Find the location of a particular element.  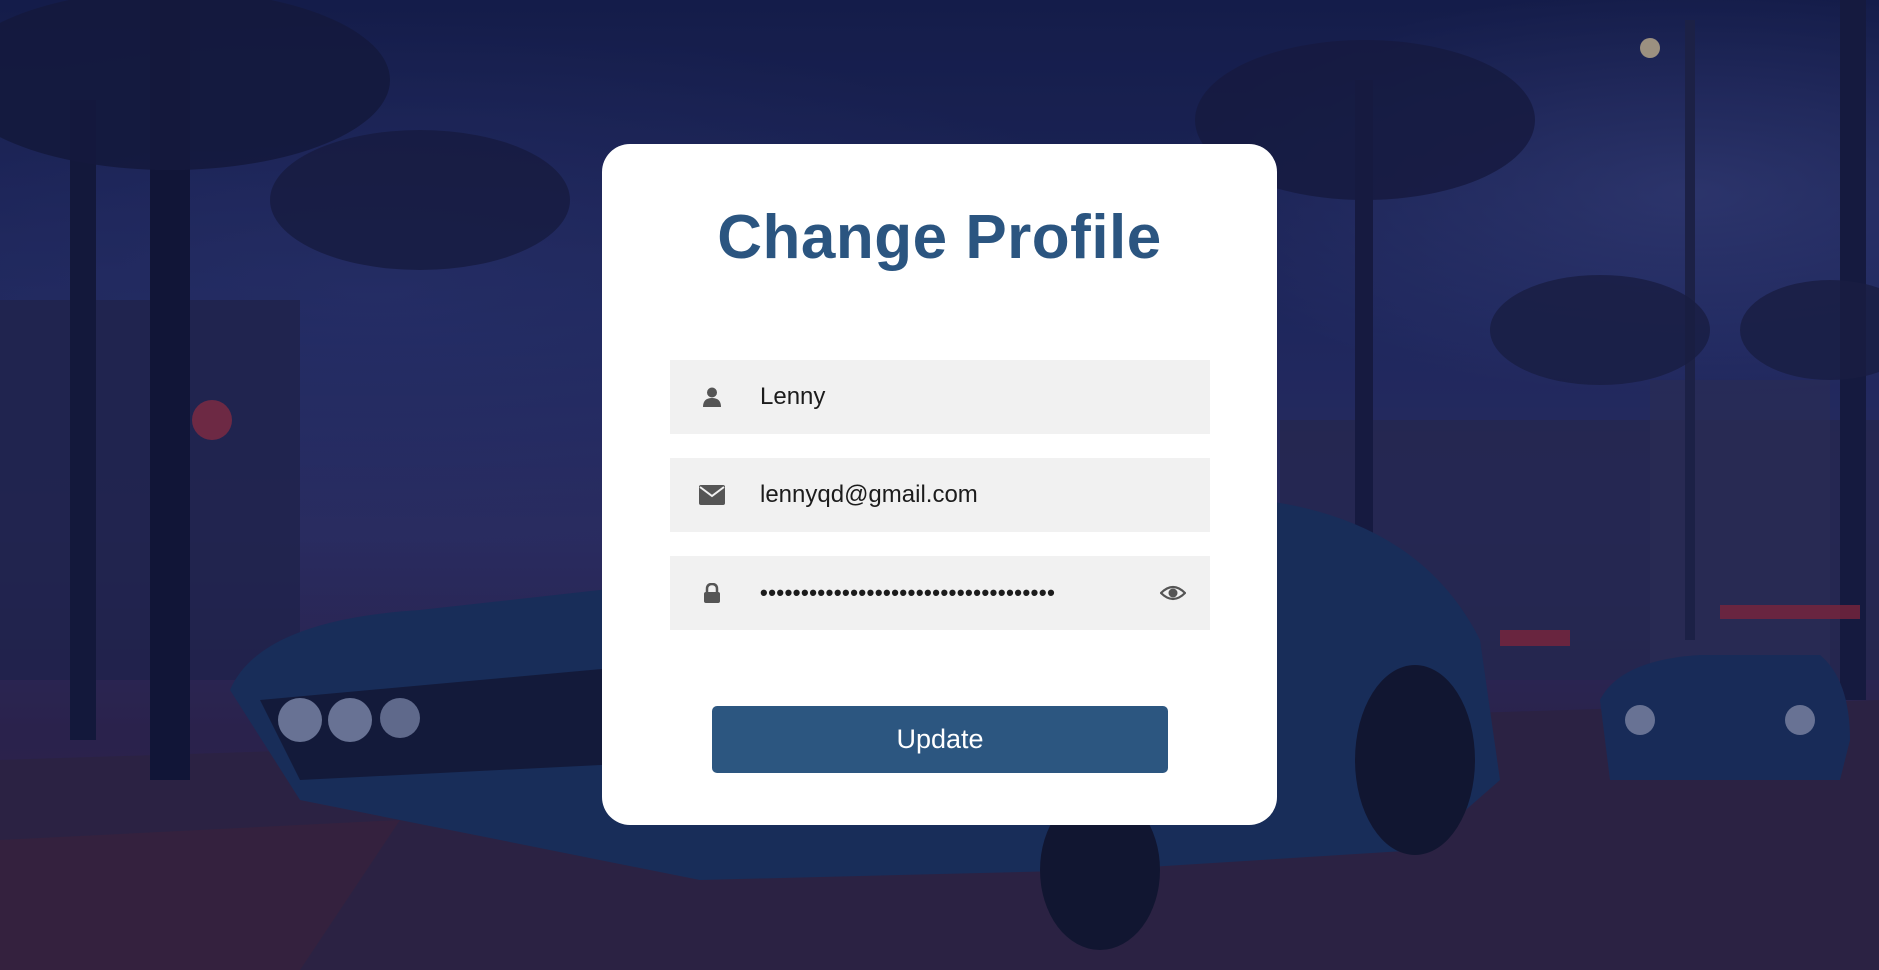

password-field: •••••••••••••••••••••••••••••••••••• is located at coordinates (940, 593).